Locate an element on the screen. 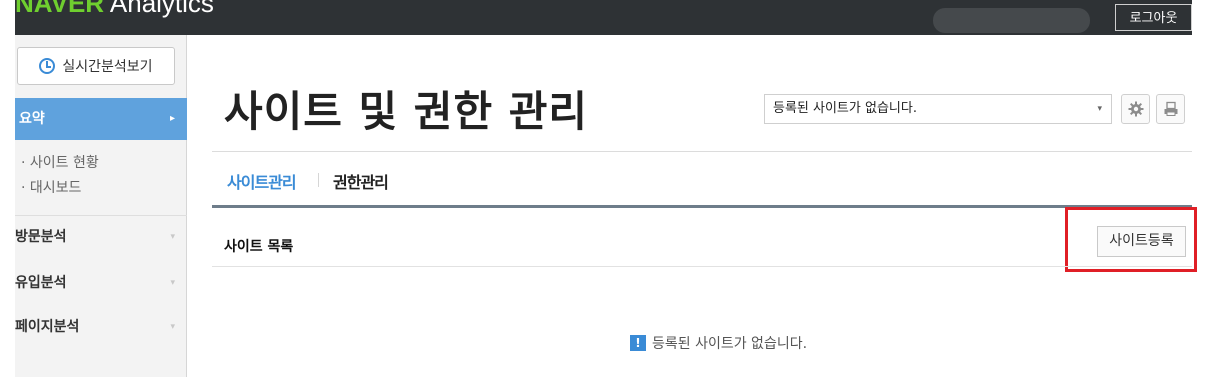  sidebar-item-page-analysis: 페이지분석 ▾ is located at coordinates (101, 327).